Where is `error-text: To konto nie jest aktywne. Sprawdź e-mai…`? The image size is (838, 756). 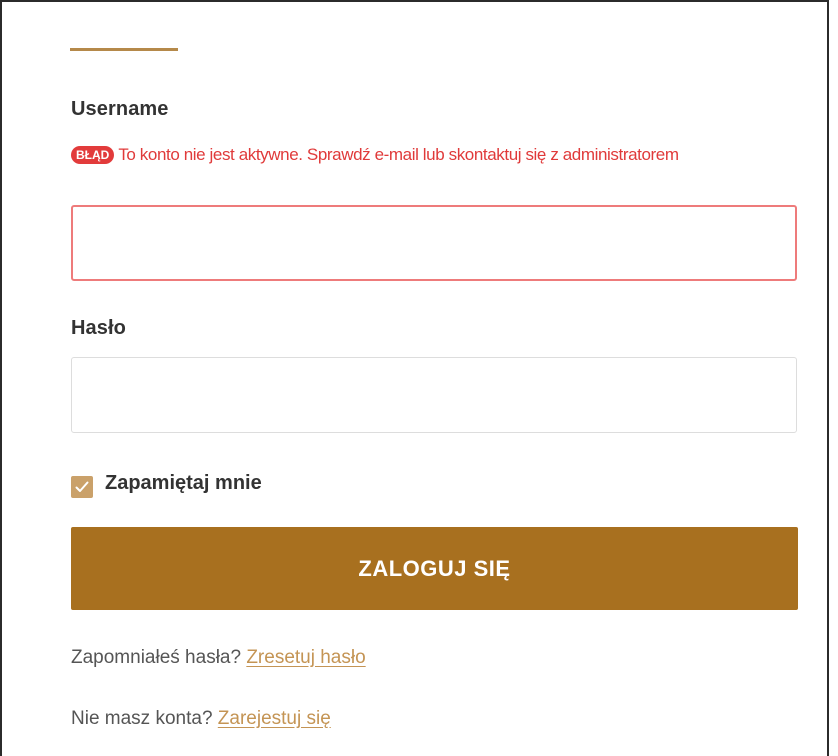
error-text: To konto nie jest aktywne. Sprawdź e-mai… is located at coordinates (398, 154).